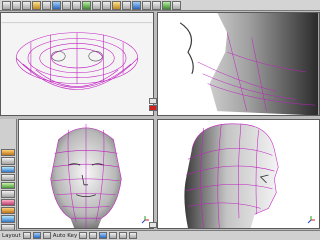  I want to click on camera-icon, so click(126, 5).